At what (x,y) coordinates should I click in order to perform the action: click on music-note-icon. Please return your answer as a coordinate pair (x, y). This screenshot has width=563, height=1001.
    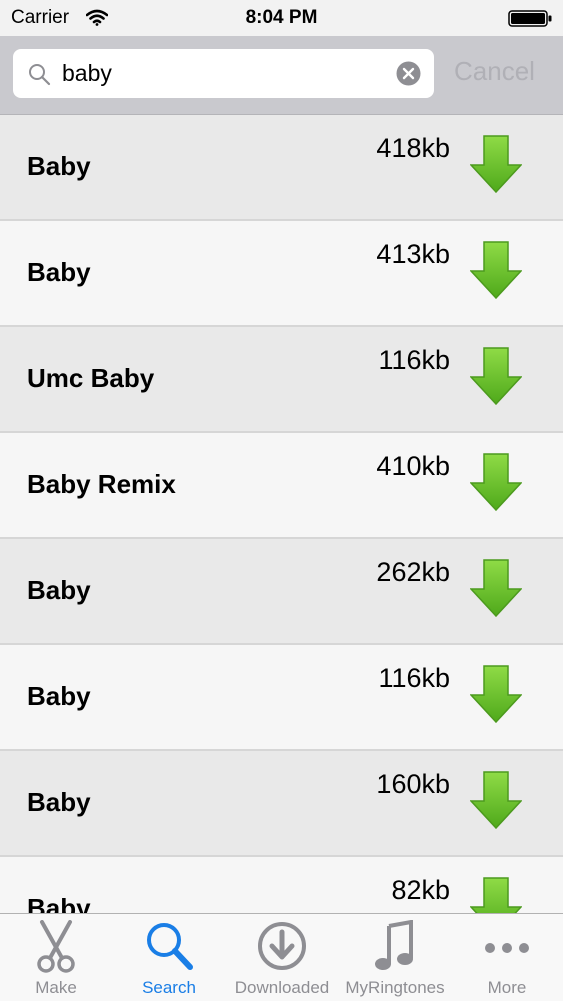
    Looking at the image, I should click on (394, 945).